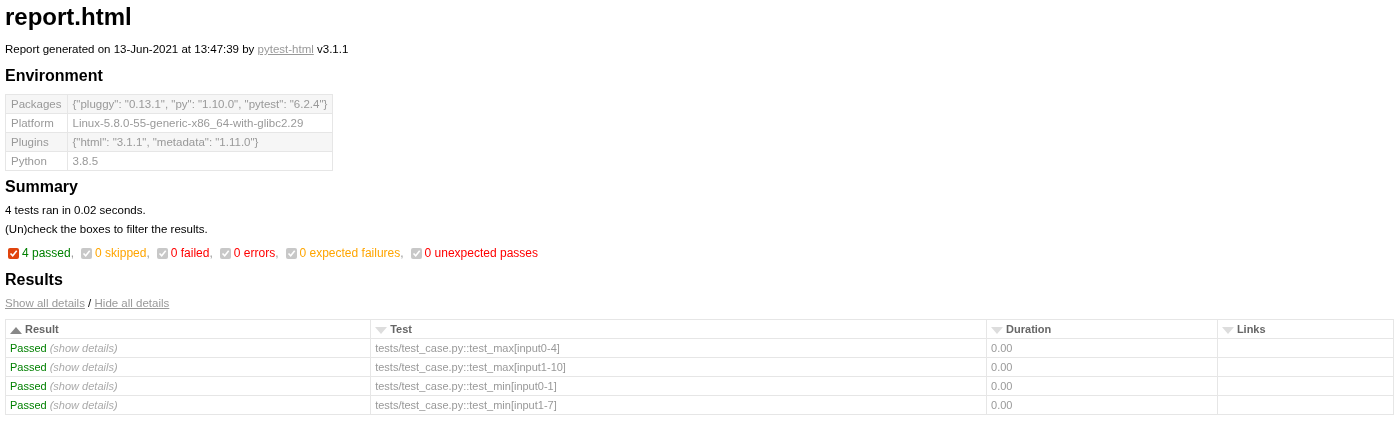 Image resolution: width=1400 pixels, height=437 pixels. Describe the element at coordinates (107, 229) in the screenshot. I see `summary-text: (Un)check the boxes to filter the results.` at that location.